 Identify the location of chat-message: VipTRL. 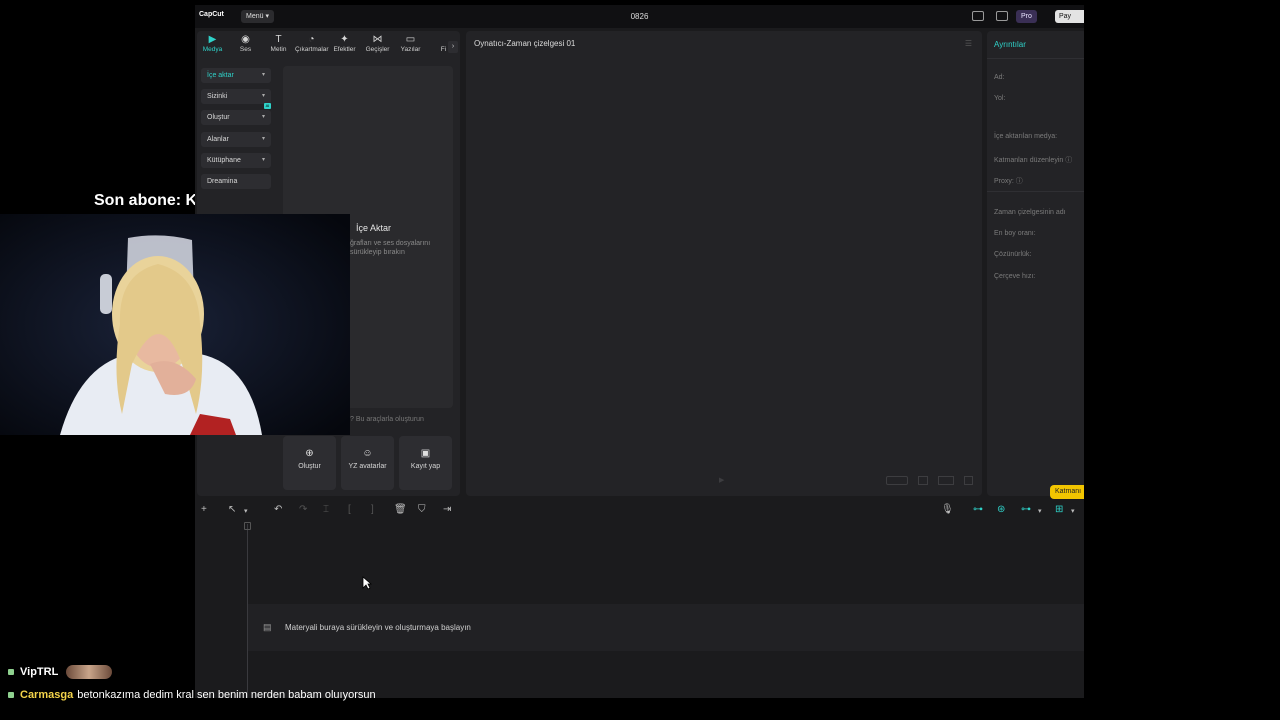
(60, 672).